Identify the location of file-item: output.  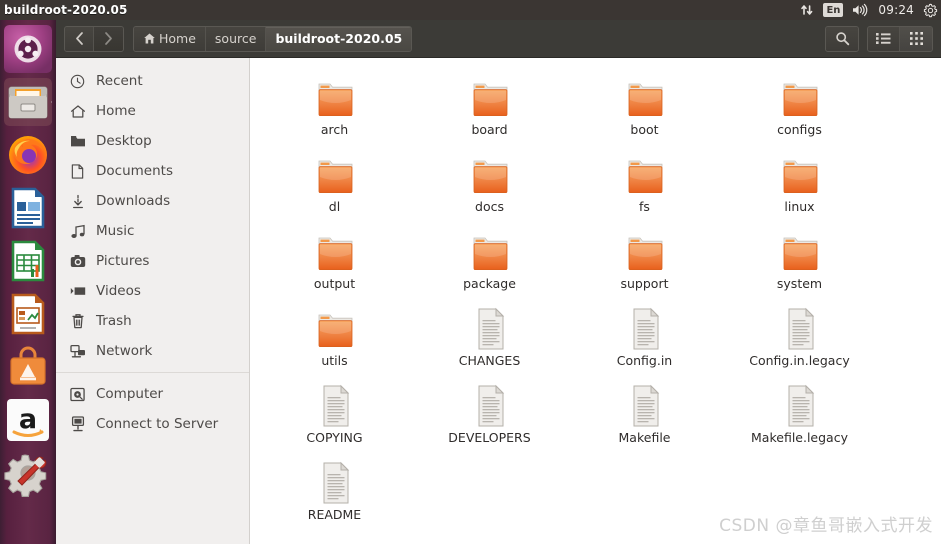
(334, 262).